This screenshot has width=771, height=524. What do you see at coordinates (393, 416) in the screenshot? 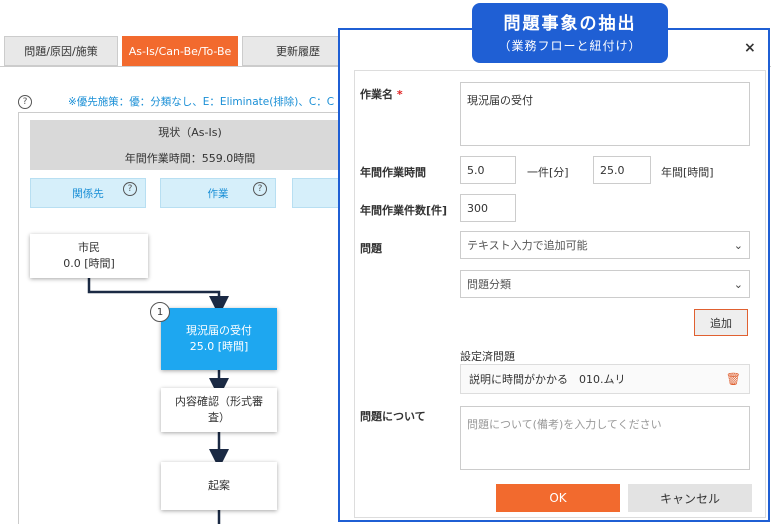
I see `about-problem-label: 問題について` at bounding box center [393, 416].